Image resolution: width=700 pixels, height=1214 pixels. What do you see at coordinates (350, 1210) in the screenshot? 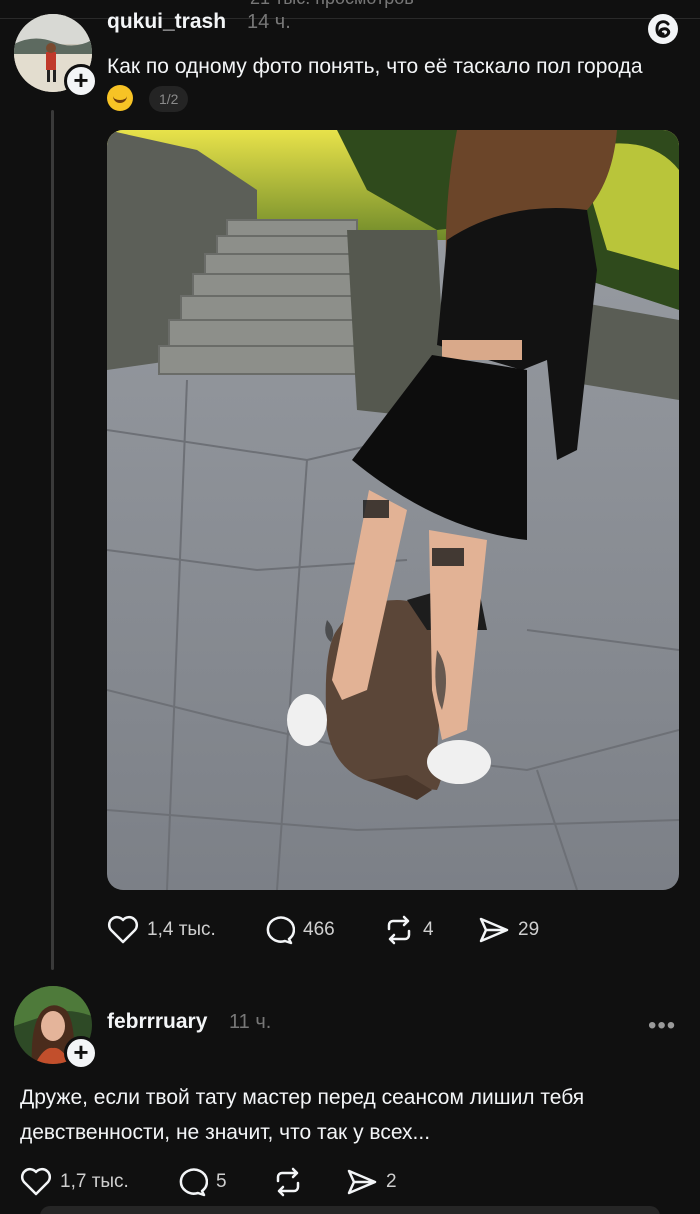
I see `bottom-composer-bar` at bounding box center [350, 1210].